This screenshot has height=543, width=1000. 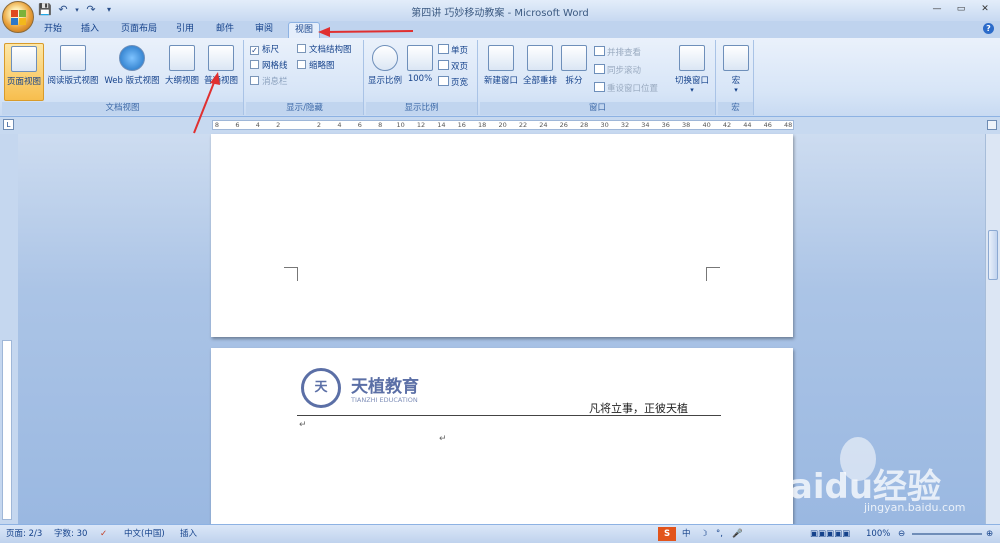 I want to click on minimize-button: —, so click(x=937, y=9).